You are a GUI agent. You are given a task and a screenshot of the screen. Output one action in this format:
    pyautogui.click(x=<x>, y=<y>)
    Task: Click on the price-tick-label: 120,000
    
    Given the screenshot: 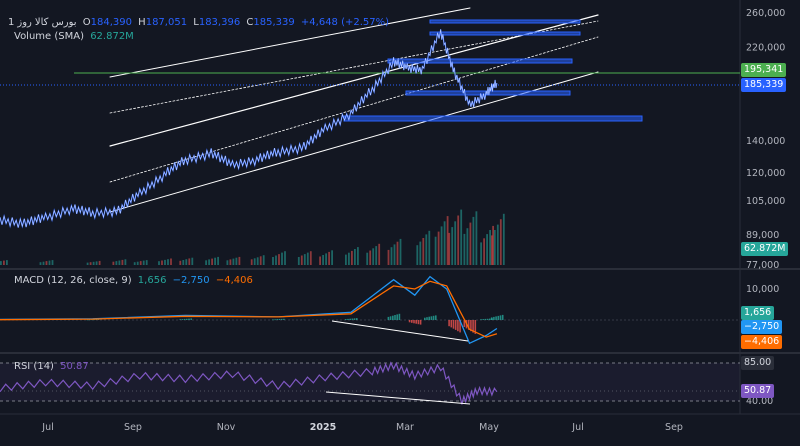 What is the action you would take?
    pyautogui.click(x=765, y=173)
    